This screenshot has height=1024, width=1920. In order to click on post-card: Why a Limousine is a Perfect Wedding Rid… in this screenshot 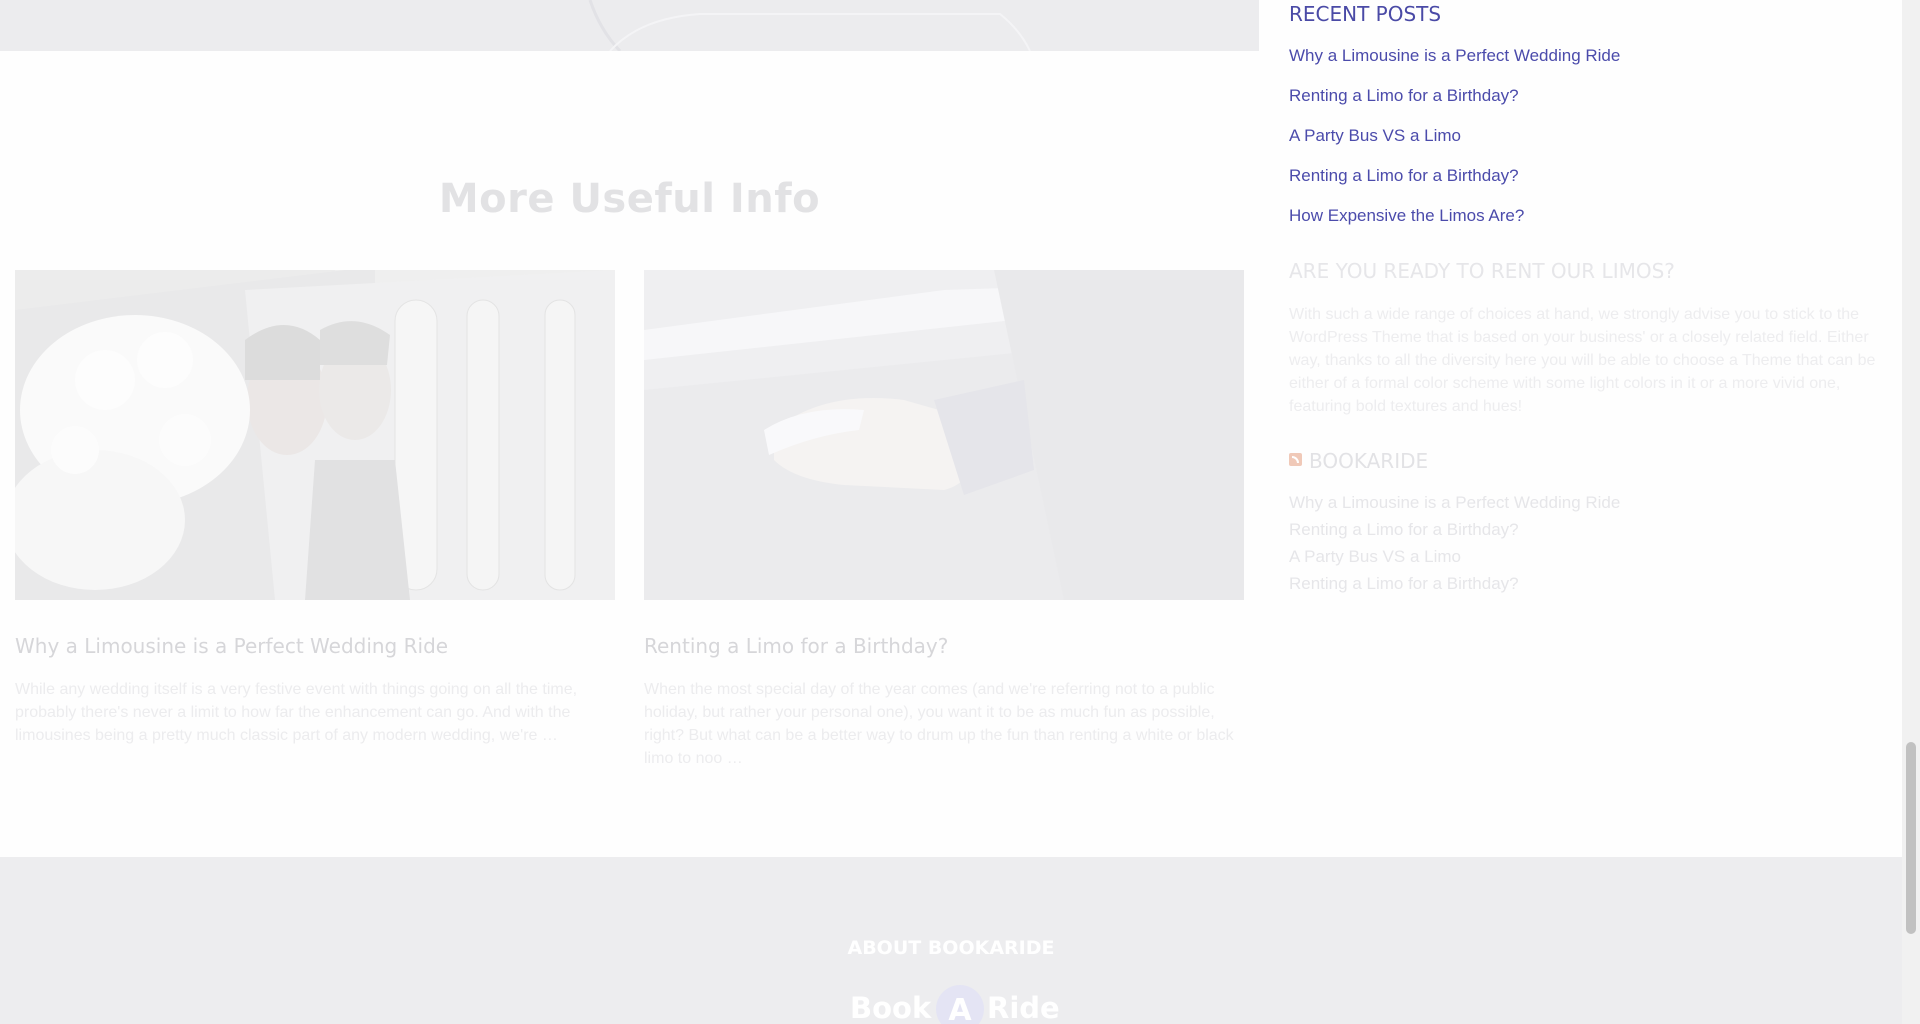, I will do `click(315, 507)`.